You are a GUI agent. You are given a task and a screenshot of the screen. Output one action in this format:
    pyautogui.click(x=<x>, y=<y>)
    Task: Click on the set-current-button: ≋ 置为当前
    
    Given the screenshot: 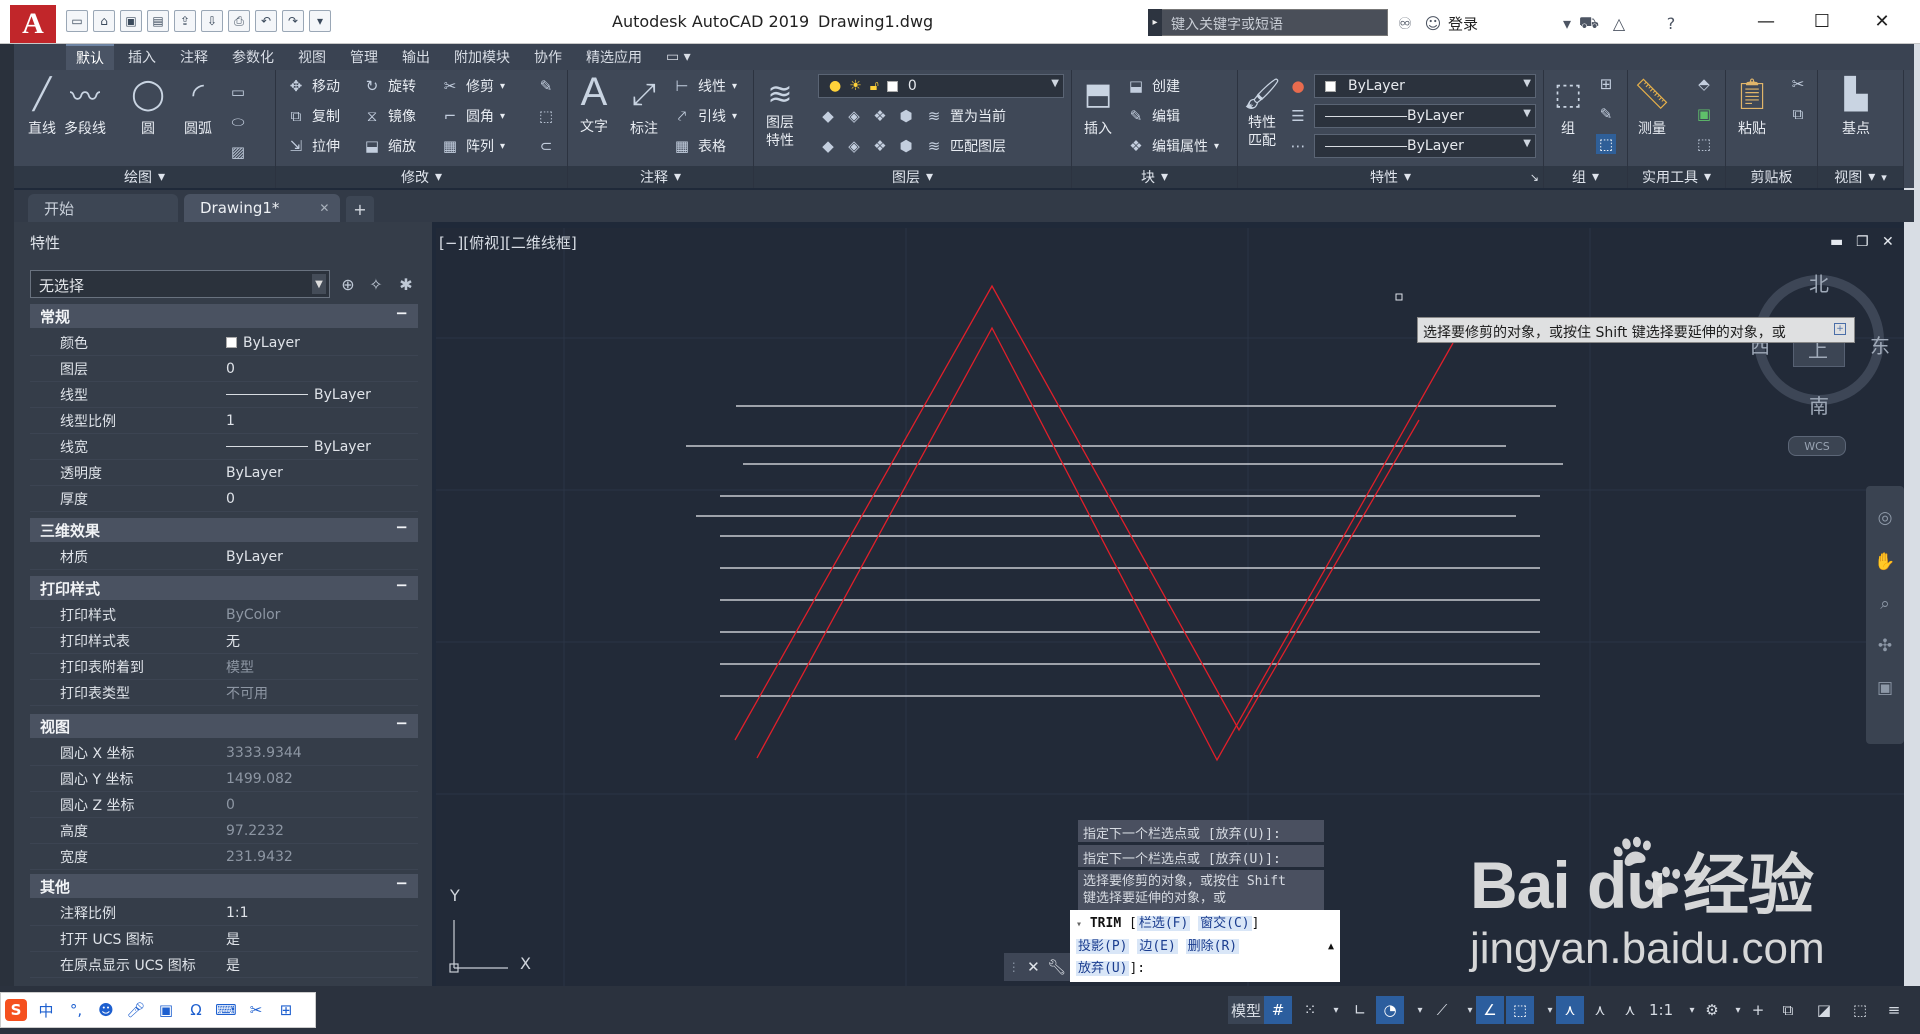 What is the action you would take?
    pyautogui.click(x=965, y=116)
    